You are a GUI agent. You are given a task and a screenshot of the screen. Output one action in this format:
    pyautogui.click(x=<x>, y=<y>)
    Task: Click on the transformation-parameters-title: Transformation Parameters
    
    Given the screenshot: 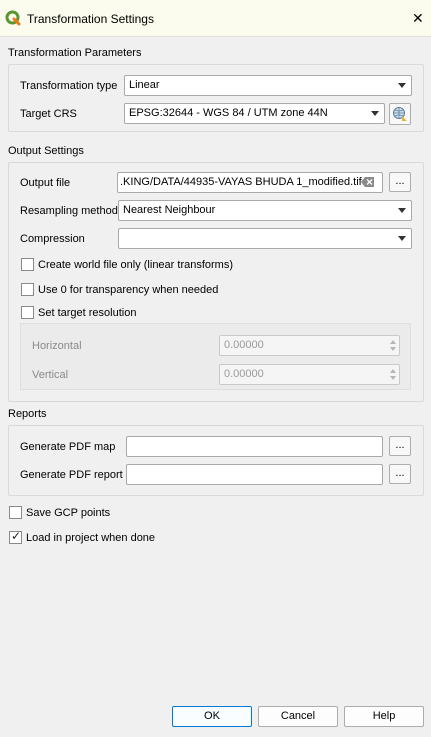 What is the action you would take?
    pyautogui.click(x=75, y=53)
    